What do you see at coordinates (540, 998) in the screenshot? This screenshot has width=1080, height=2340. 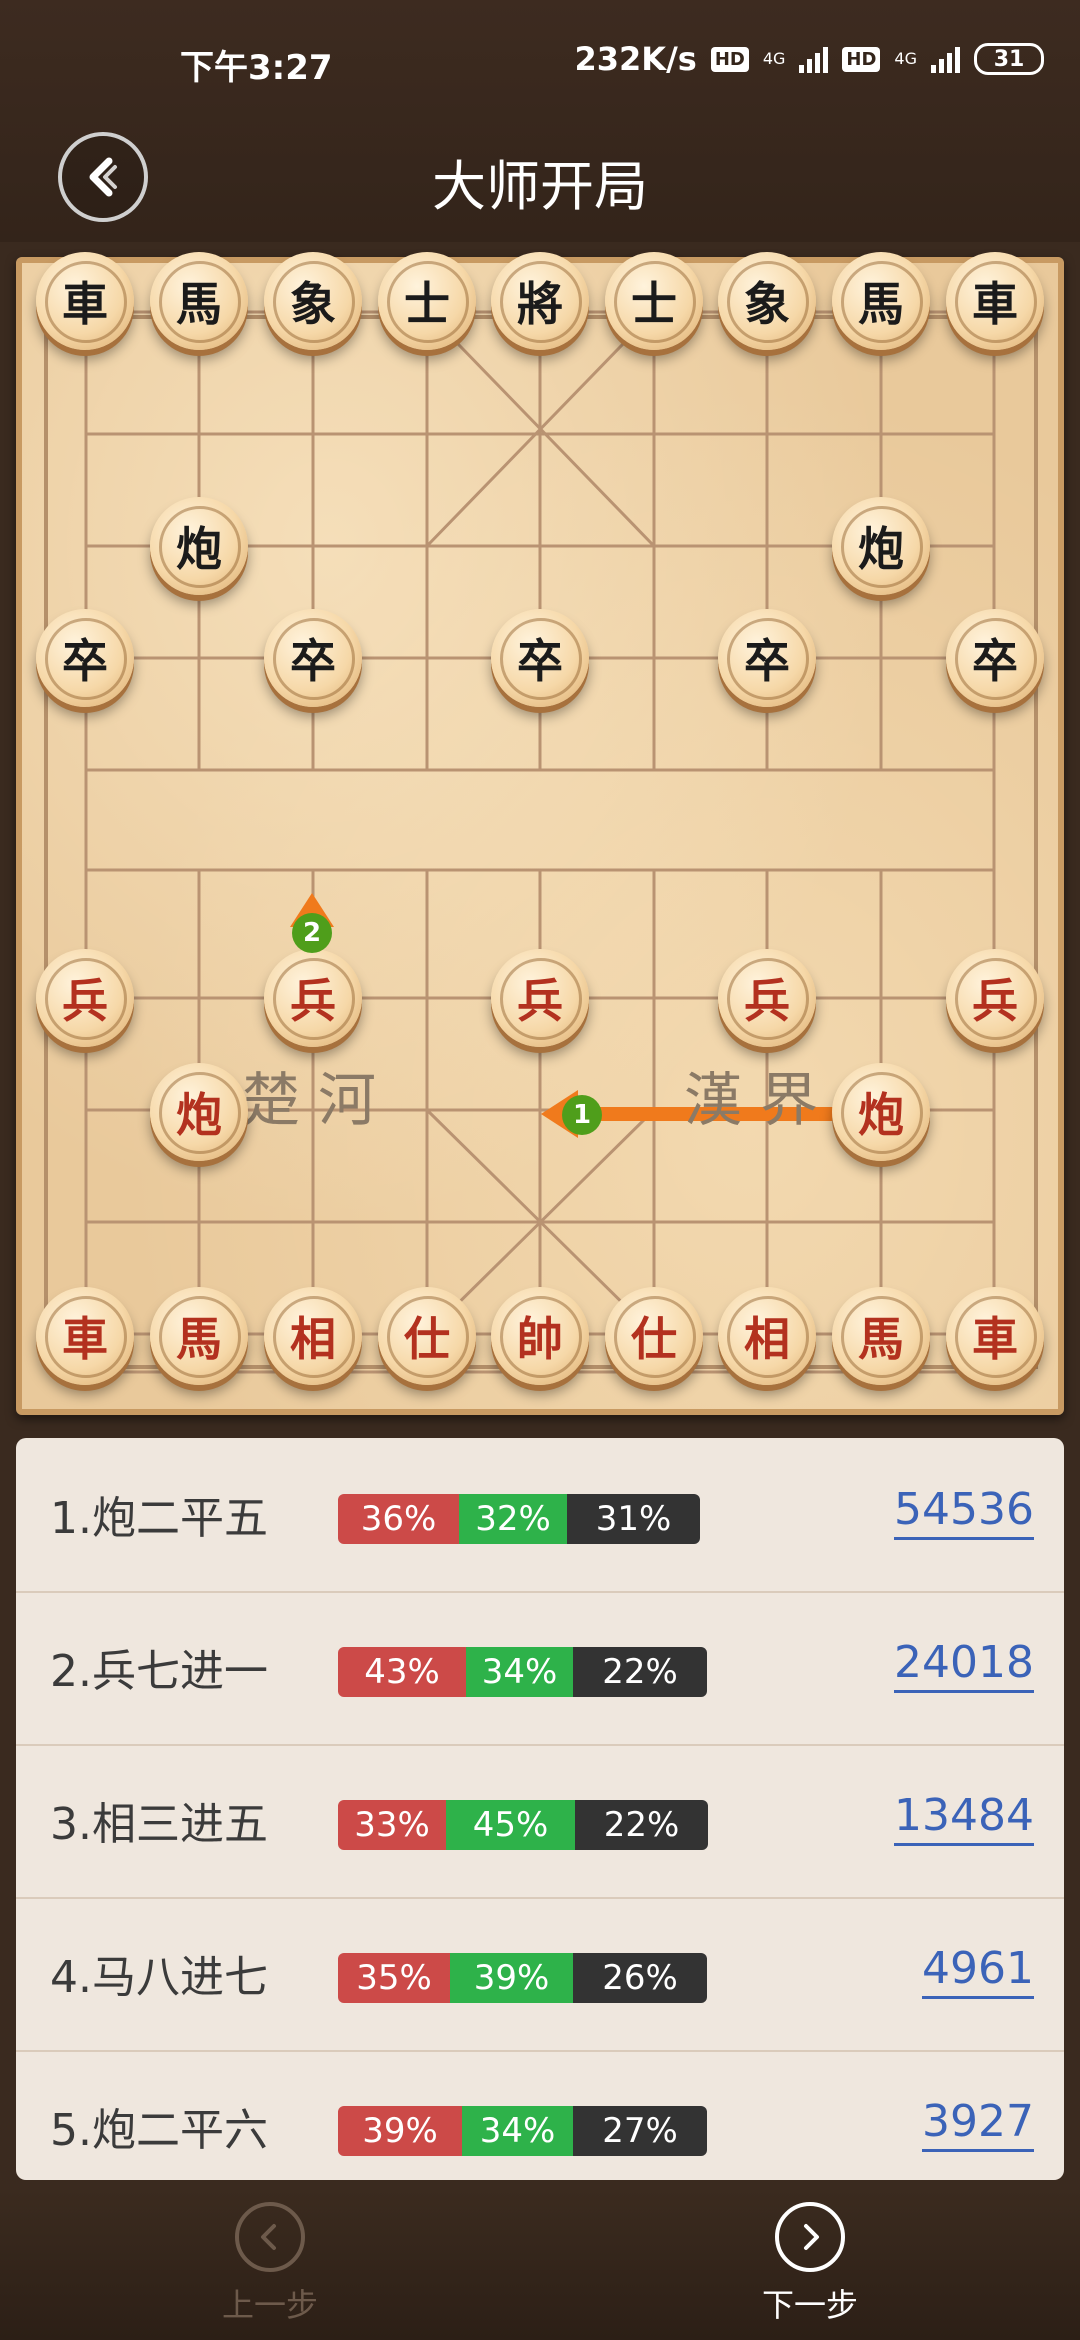 I see `red-soldier-3: 兵` at bounding box center [540, 998].